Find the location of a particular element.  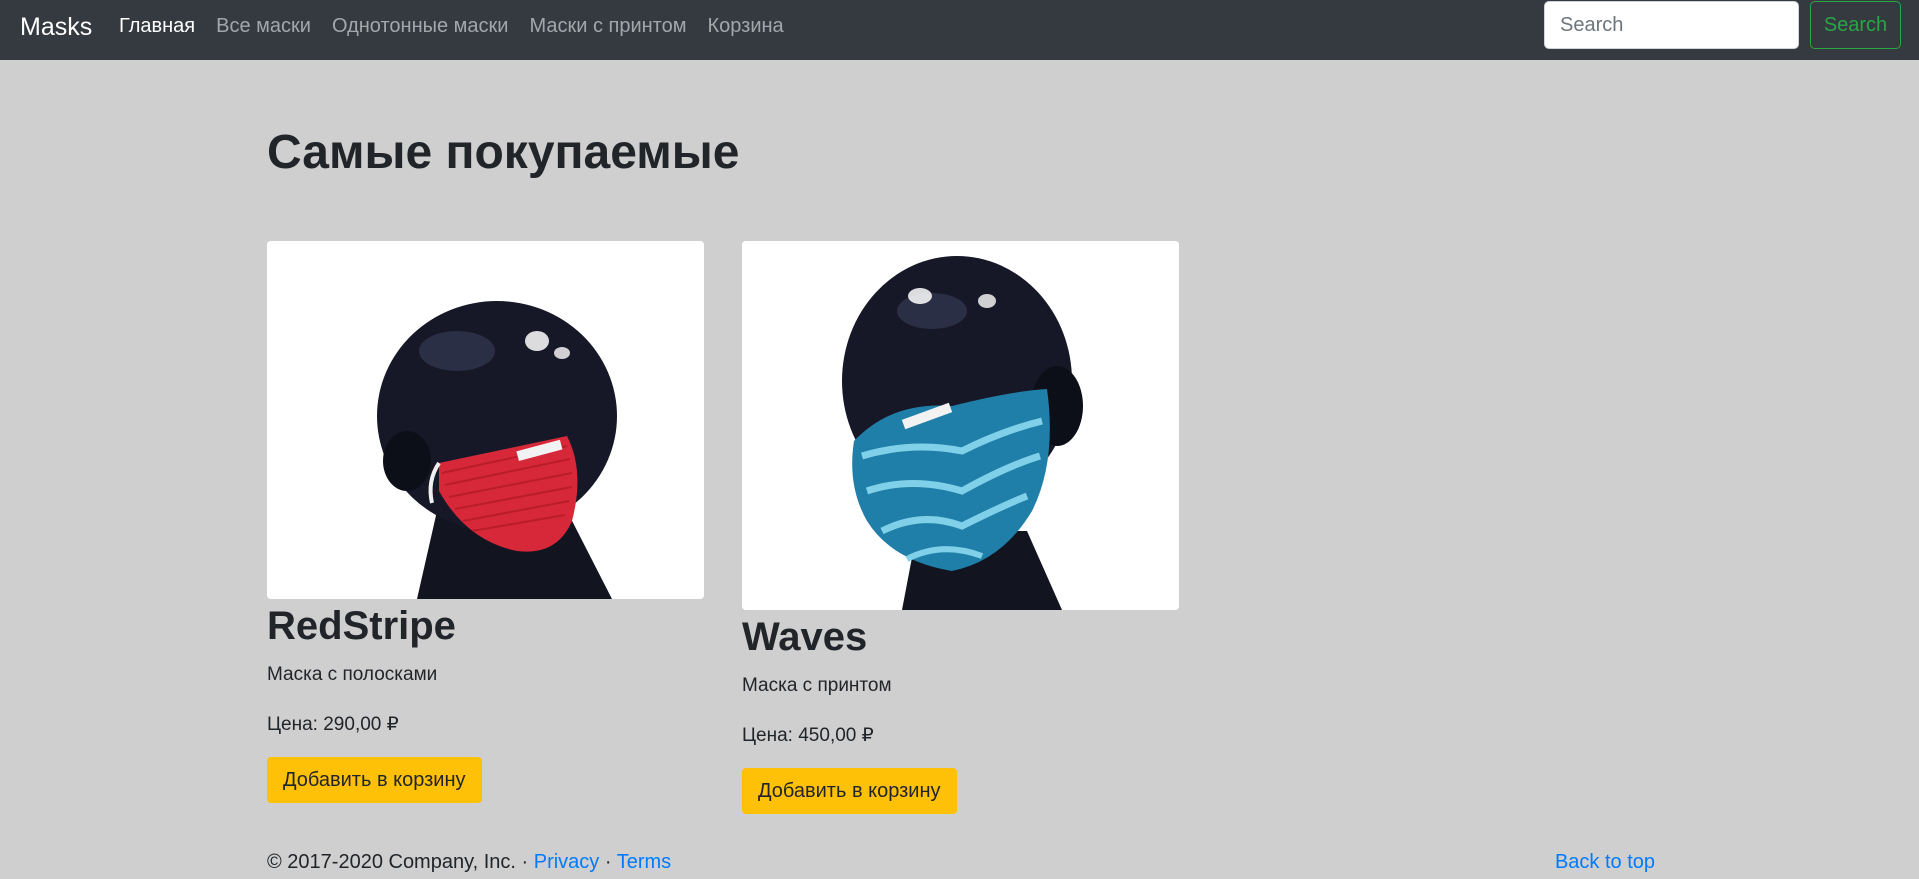

page-title: Самые покупаемые is located at coordinates (503, 152).